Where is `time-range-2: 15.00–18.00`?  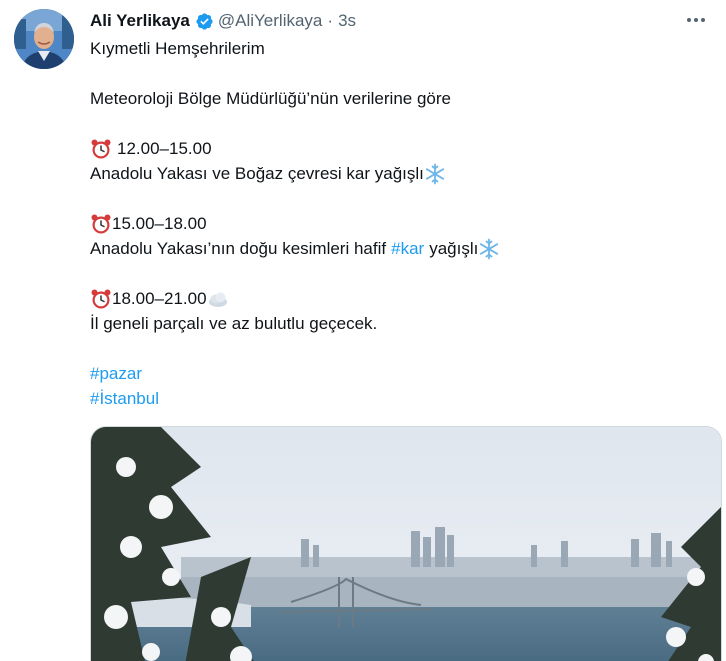
time-range-2: 15.00–18.00 is located at coordinates (159, 223).